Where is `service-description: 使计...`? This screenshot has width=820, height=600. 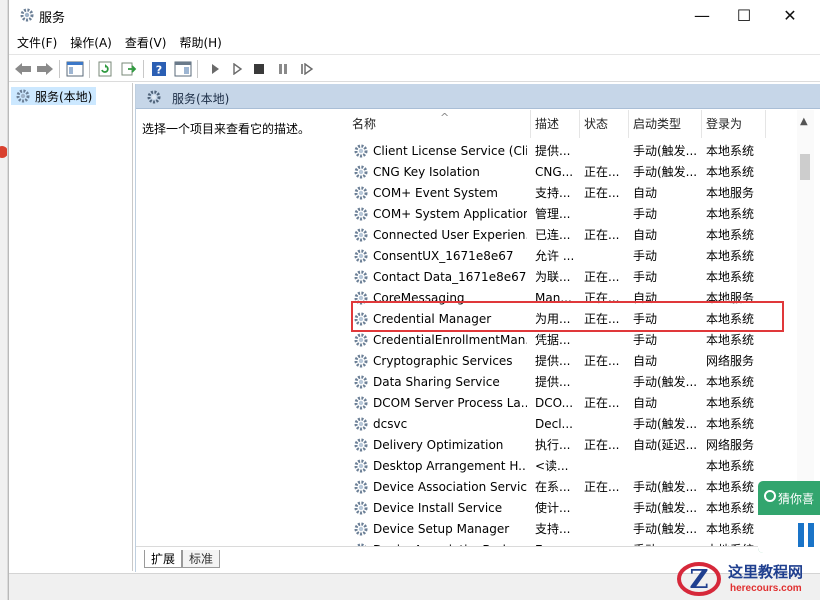 service-description: 使计... is located at coordinates (553, 508).